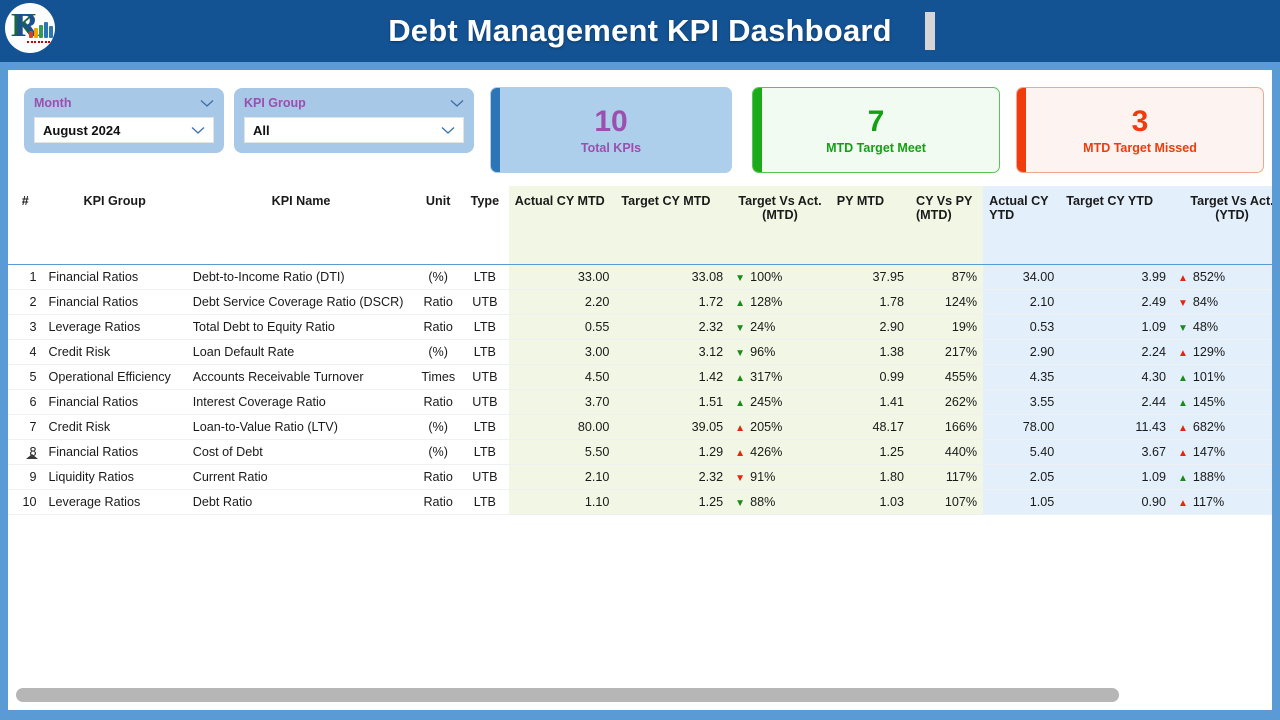 The height and width of the screenshot is (720, 1280). I want to click on column-header-actual-cy-ytd: Actual CY YTD, so click(1022, 225).